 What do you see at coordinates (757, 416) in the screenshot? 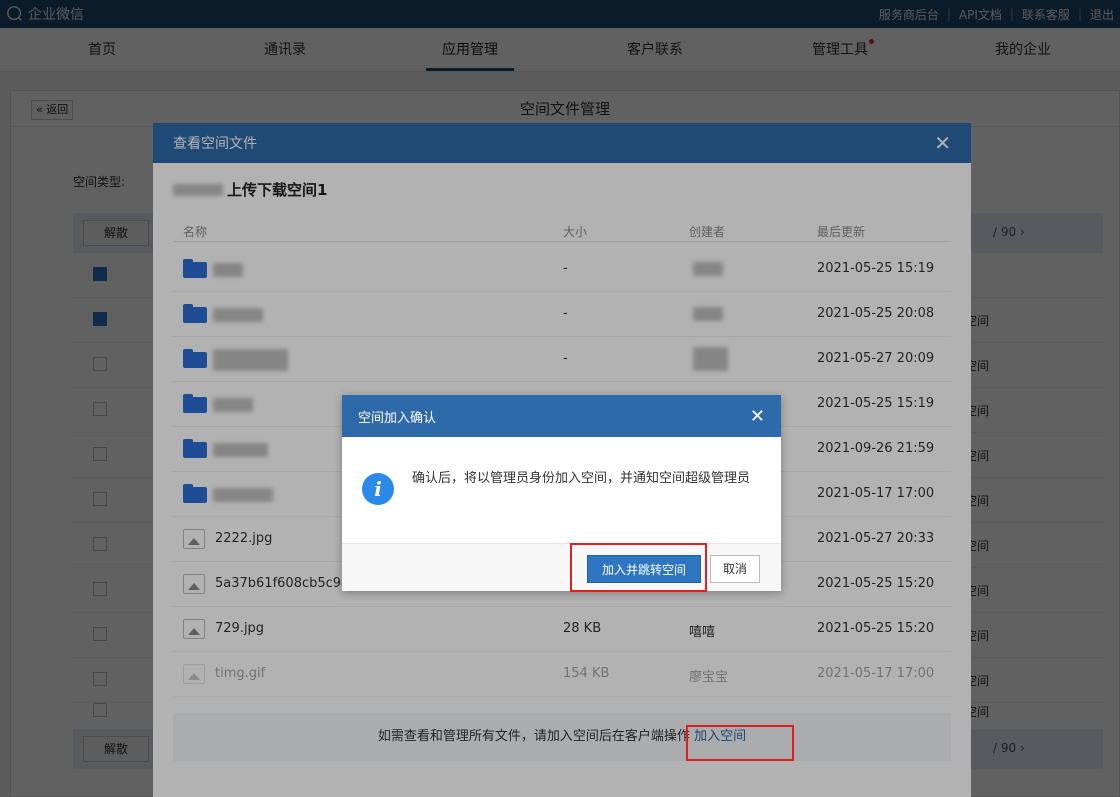
I see `close-icon: ✕` at bounding box center [757, 416].